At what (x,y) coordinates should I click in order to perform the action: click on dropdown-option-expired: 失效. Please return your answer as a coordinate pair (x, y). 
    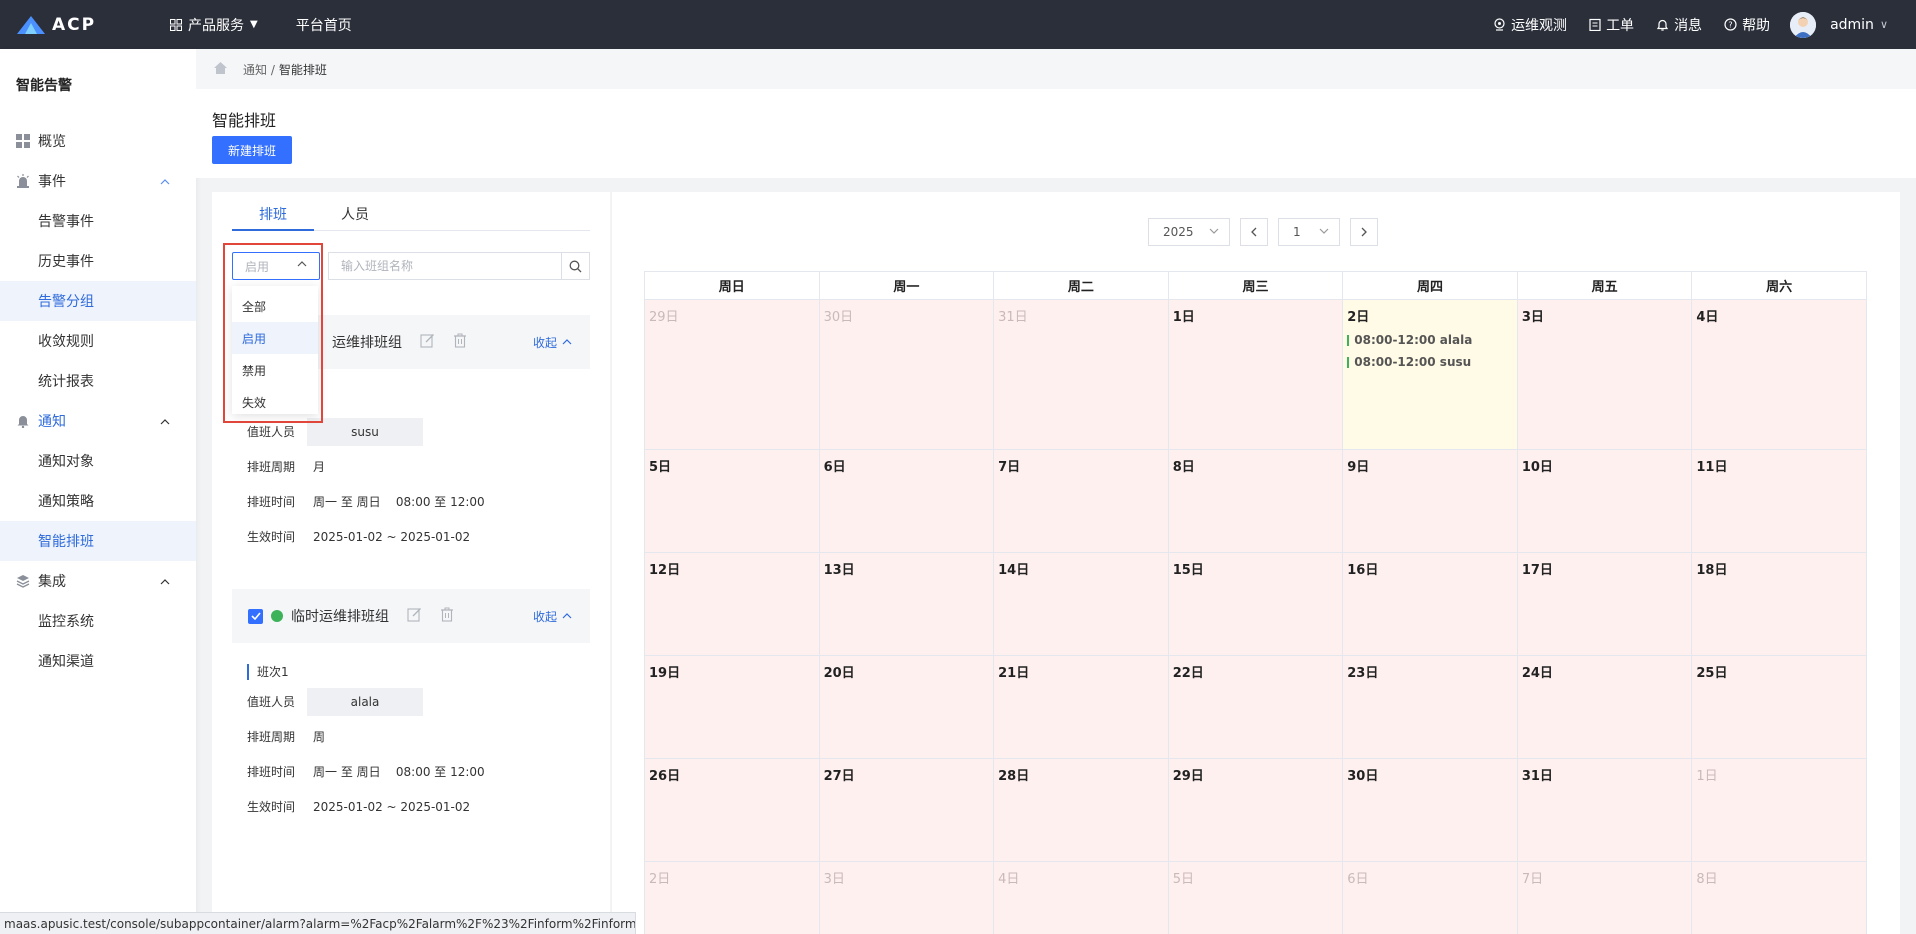
    Looking at the image, I should click on (275, 402).